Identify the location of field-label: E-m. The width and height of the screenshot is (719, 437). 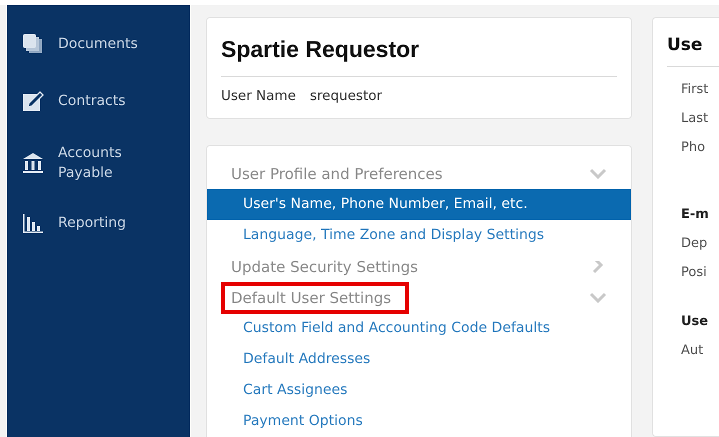
(695, 215).